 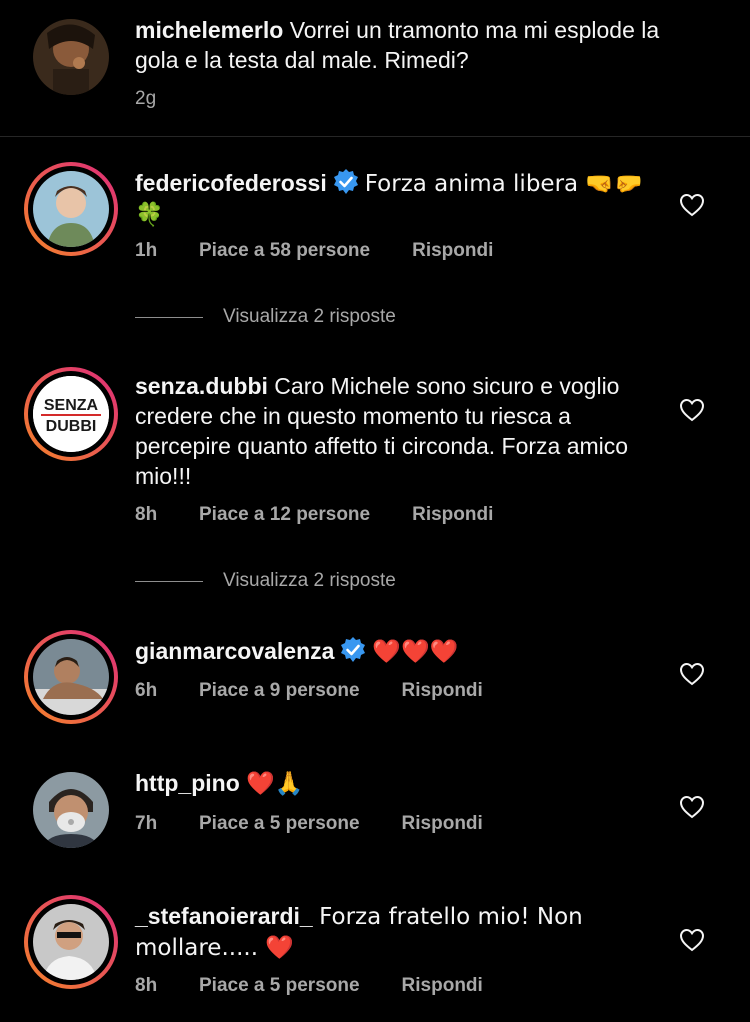 I want to click on comment-time: 1h, so click(x=146, y=250).